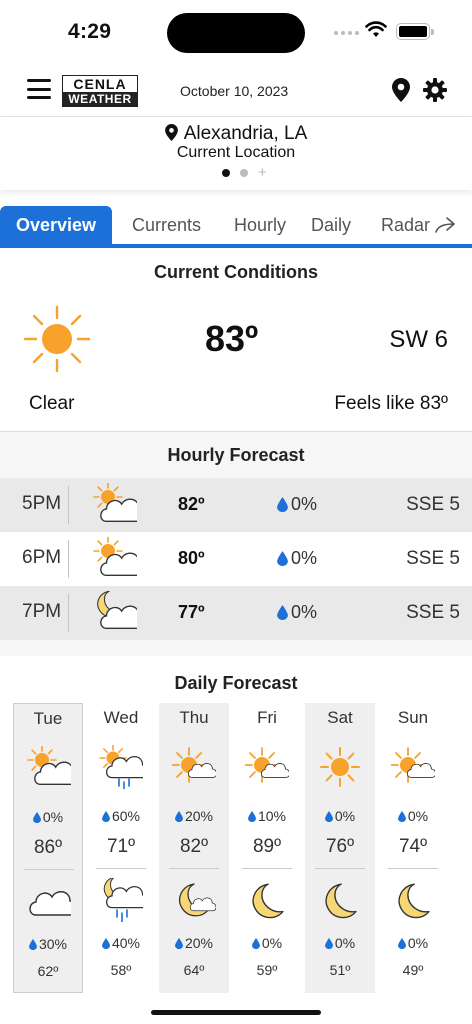 The image size is (472, 1024). I want to click on hourly-divider, so click(68, 559).